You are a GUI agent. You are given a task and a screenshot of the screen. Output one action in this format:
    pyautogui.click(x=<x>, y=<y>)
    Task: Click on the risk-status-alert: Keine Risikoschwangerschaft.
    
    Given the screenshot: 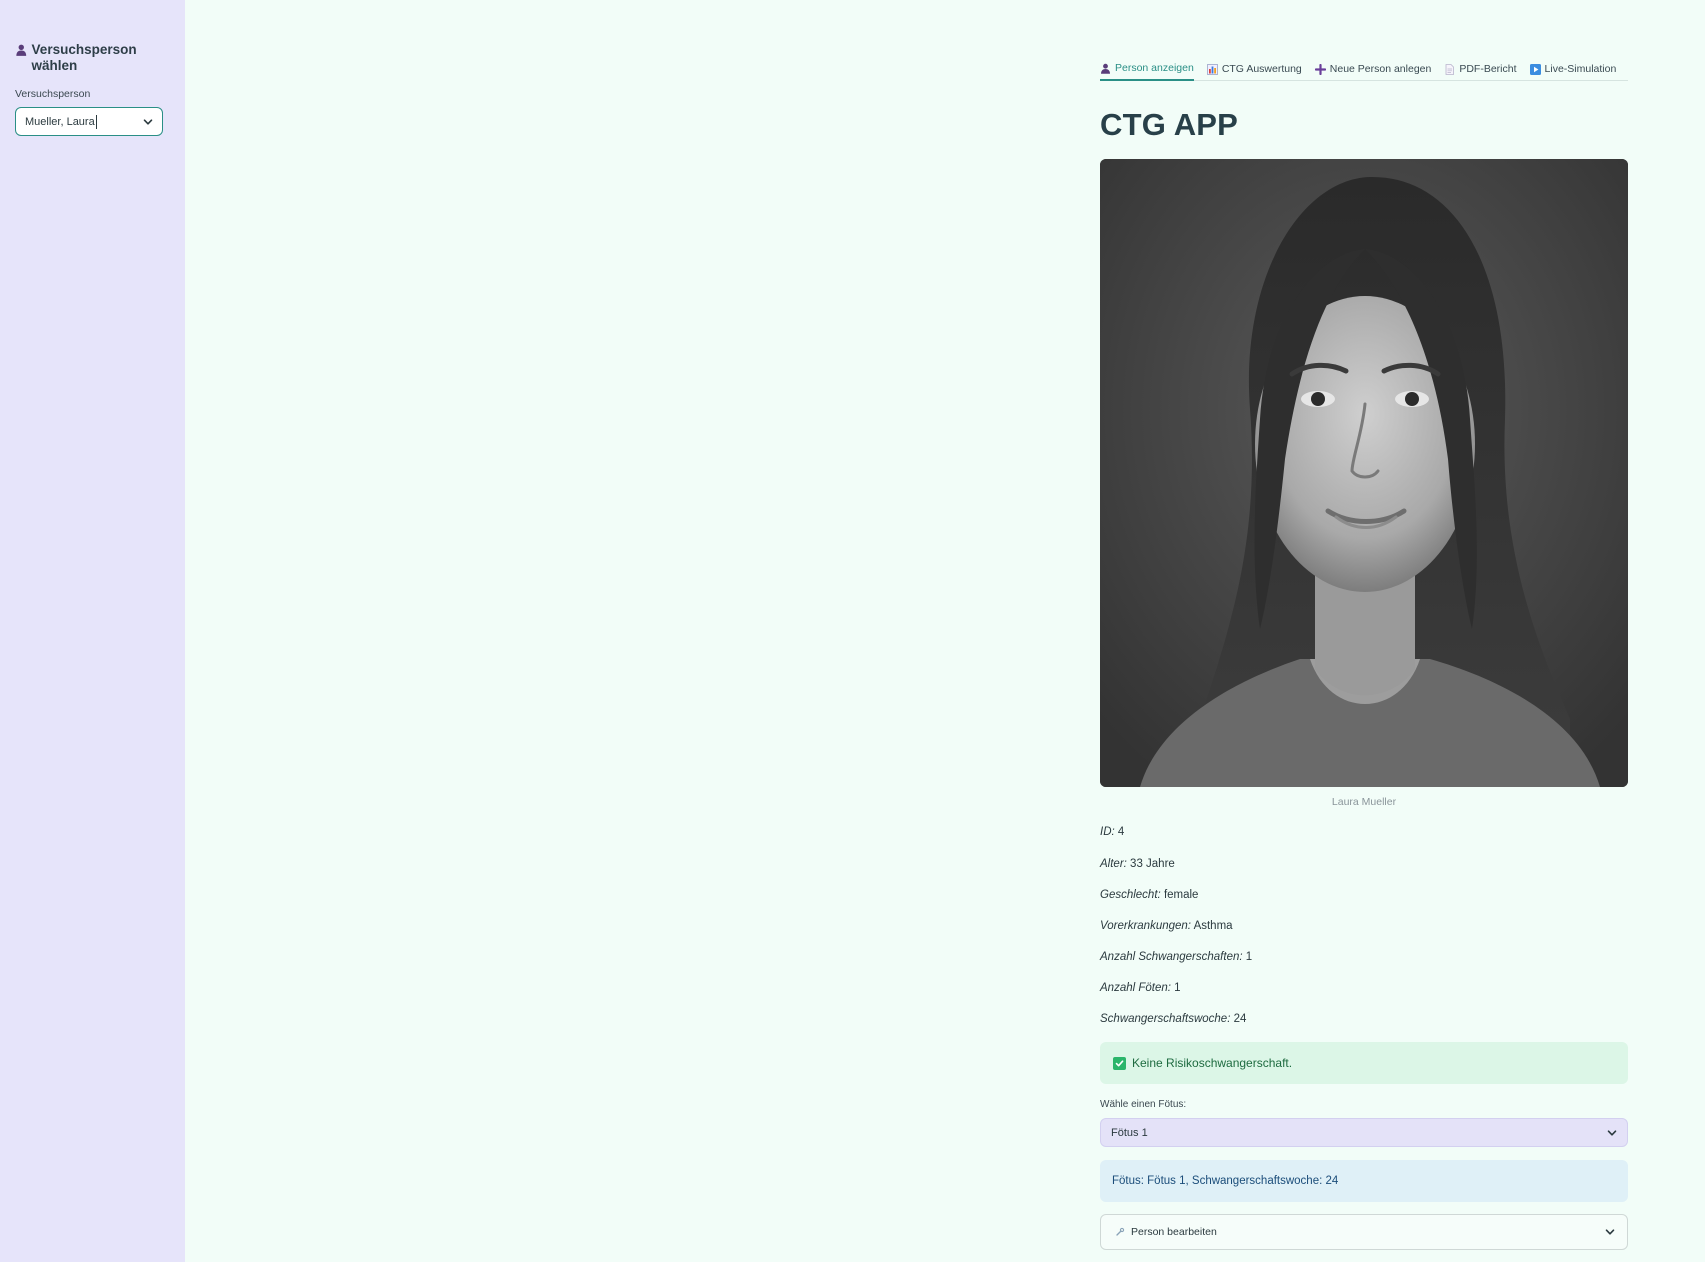 What is the action you would take?
    pyautogui.click(x=1364, y=1063)
    